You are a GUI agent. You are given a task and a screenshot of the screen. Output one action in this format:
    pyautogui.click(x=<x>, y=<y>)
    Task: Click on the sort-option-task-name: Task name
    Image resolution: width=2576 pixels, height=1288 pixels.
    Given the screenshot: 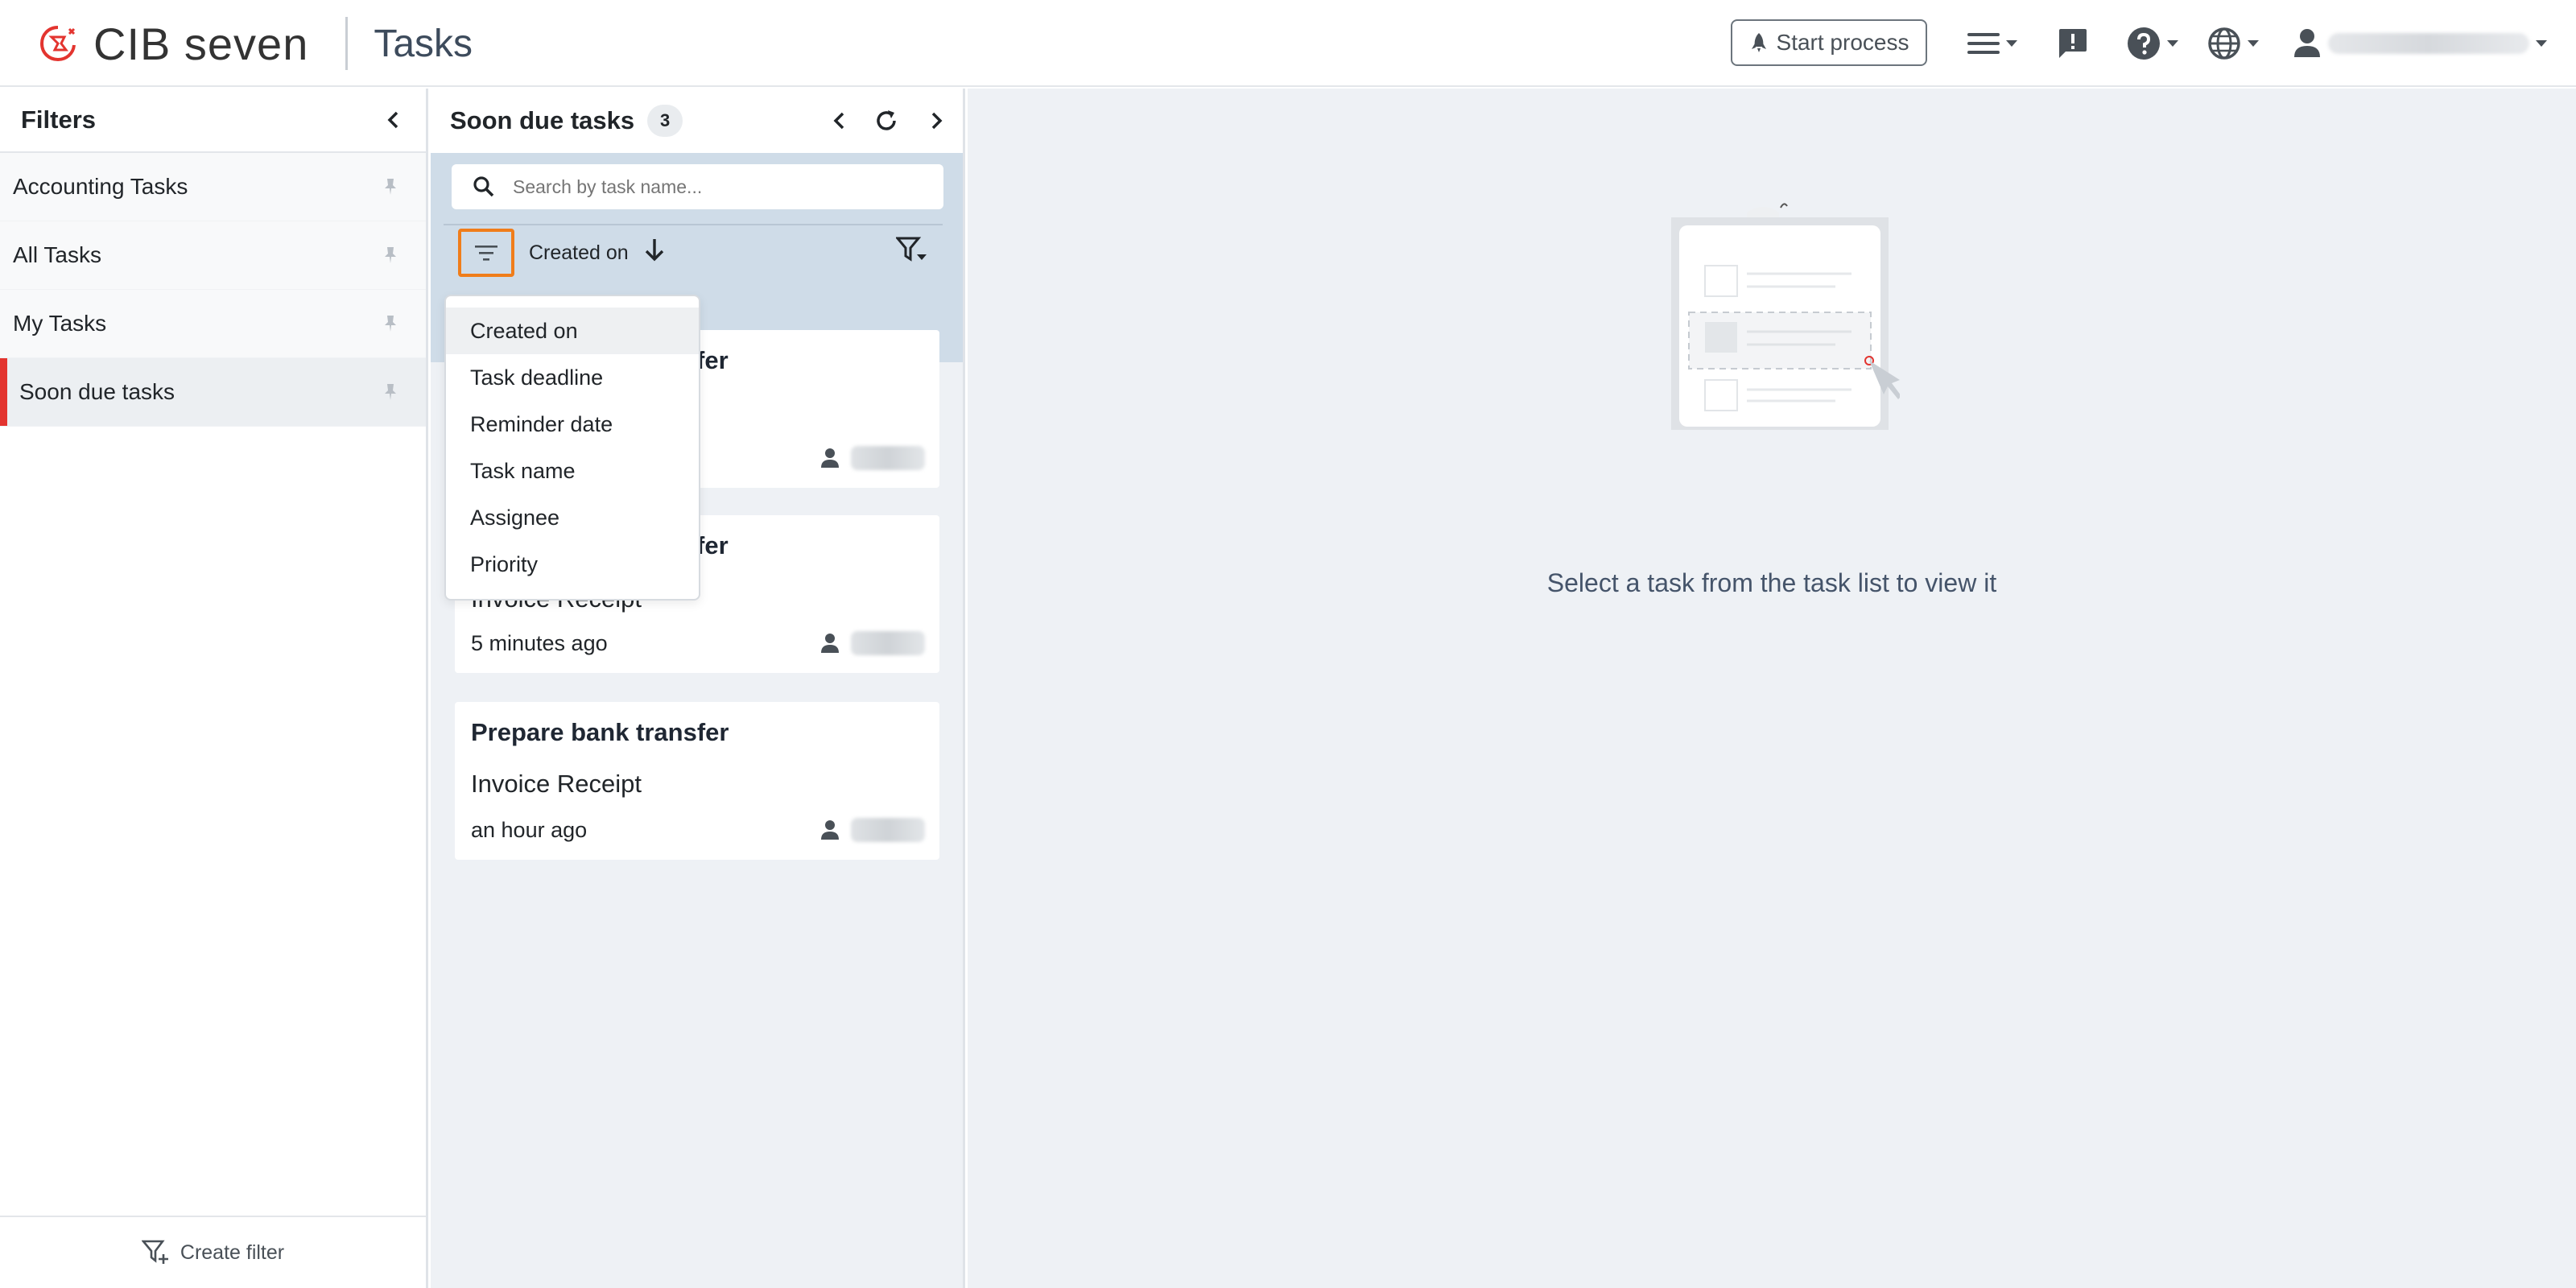 What is the action you would take?
    pyautogui.click(x=572, y=471)
    